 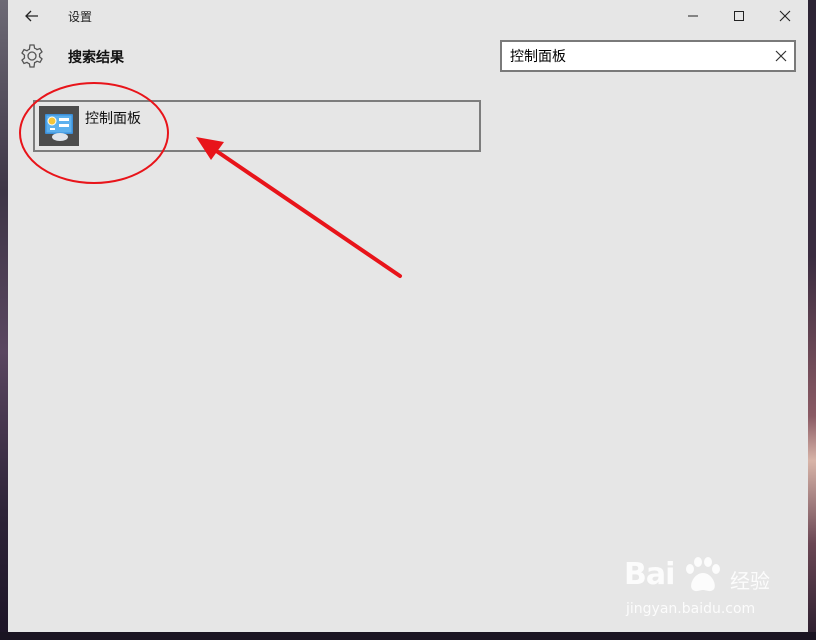 I want to click on minimize-icon, so click(x=693, y=16).